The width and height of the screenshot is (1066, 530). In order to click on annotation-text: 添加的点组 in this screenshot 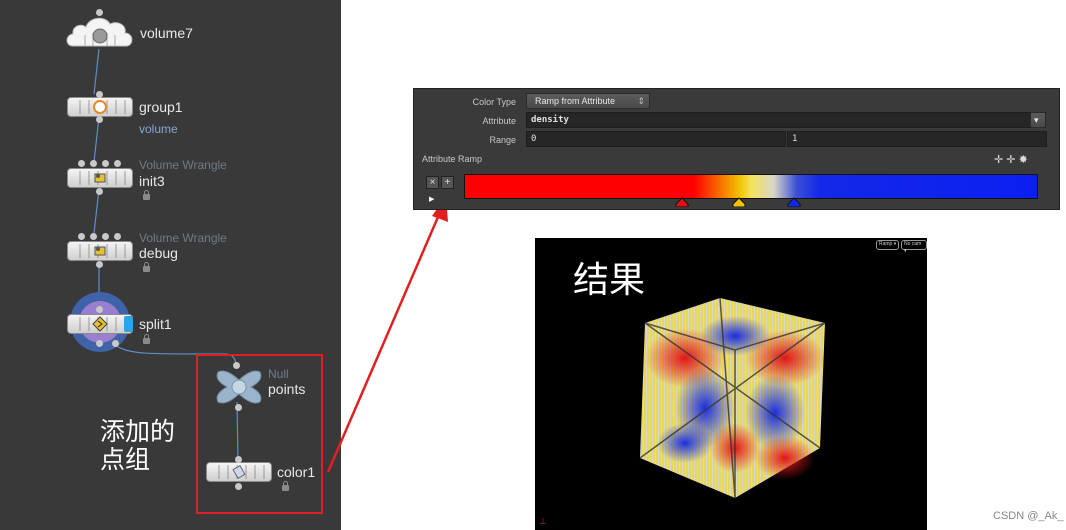, I will do `click(138, 445)`.